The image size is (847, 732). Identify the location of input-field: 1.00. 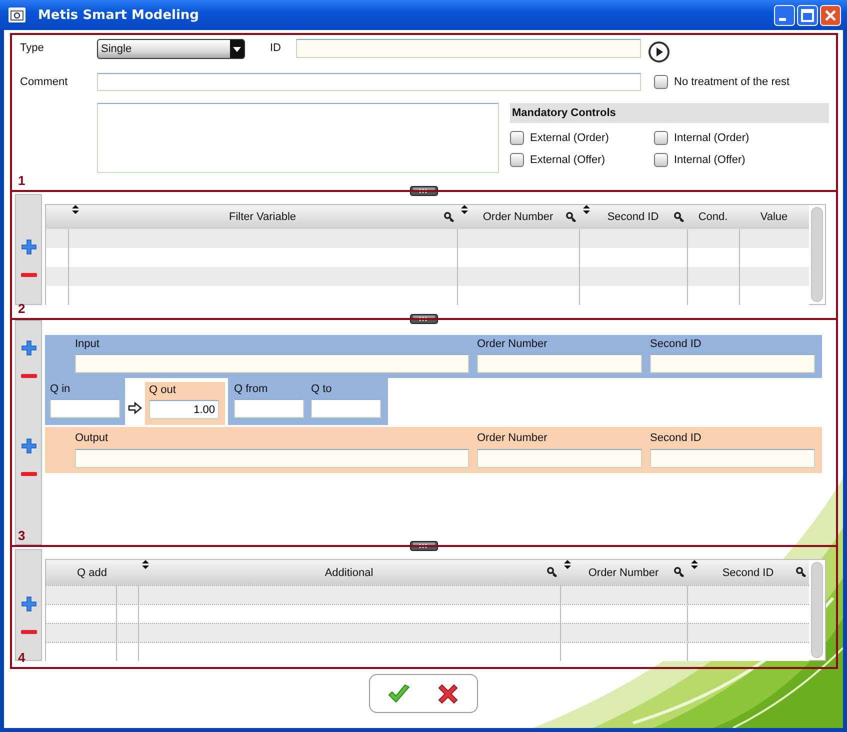
(184, 409).